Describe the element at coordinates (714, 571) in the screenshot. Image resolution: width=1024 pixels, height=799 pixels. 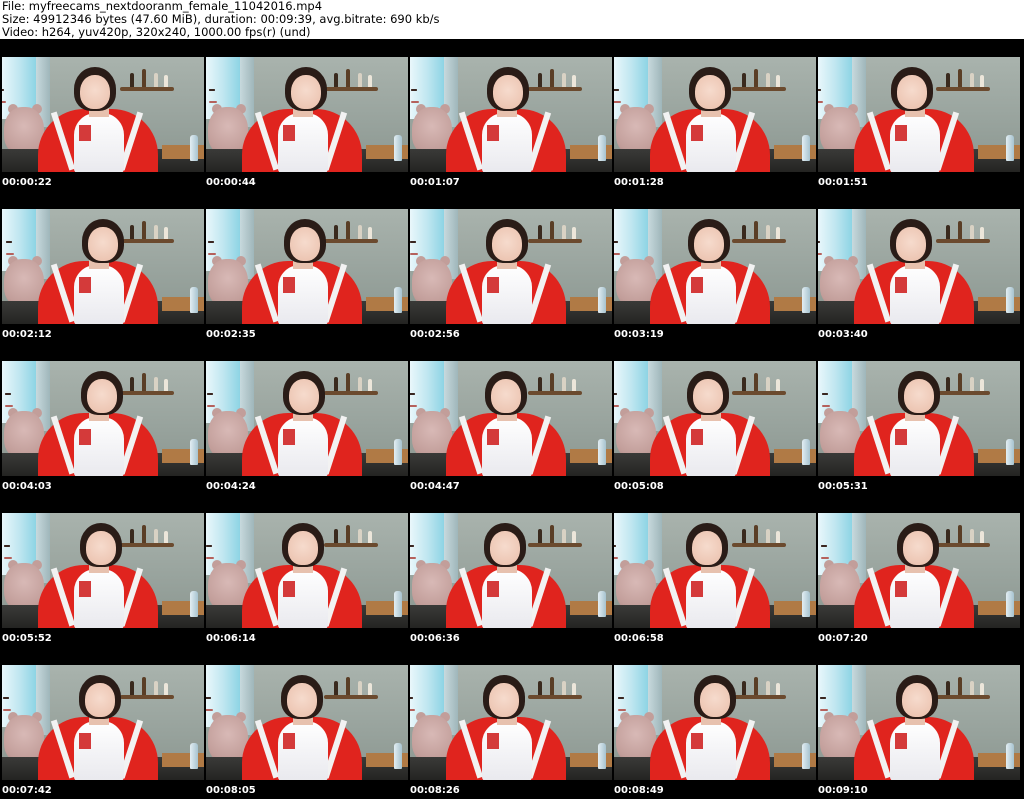
I see `thumbnail-cell: 00:06:58` at that location.